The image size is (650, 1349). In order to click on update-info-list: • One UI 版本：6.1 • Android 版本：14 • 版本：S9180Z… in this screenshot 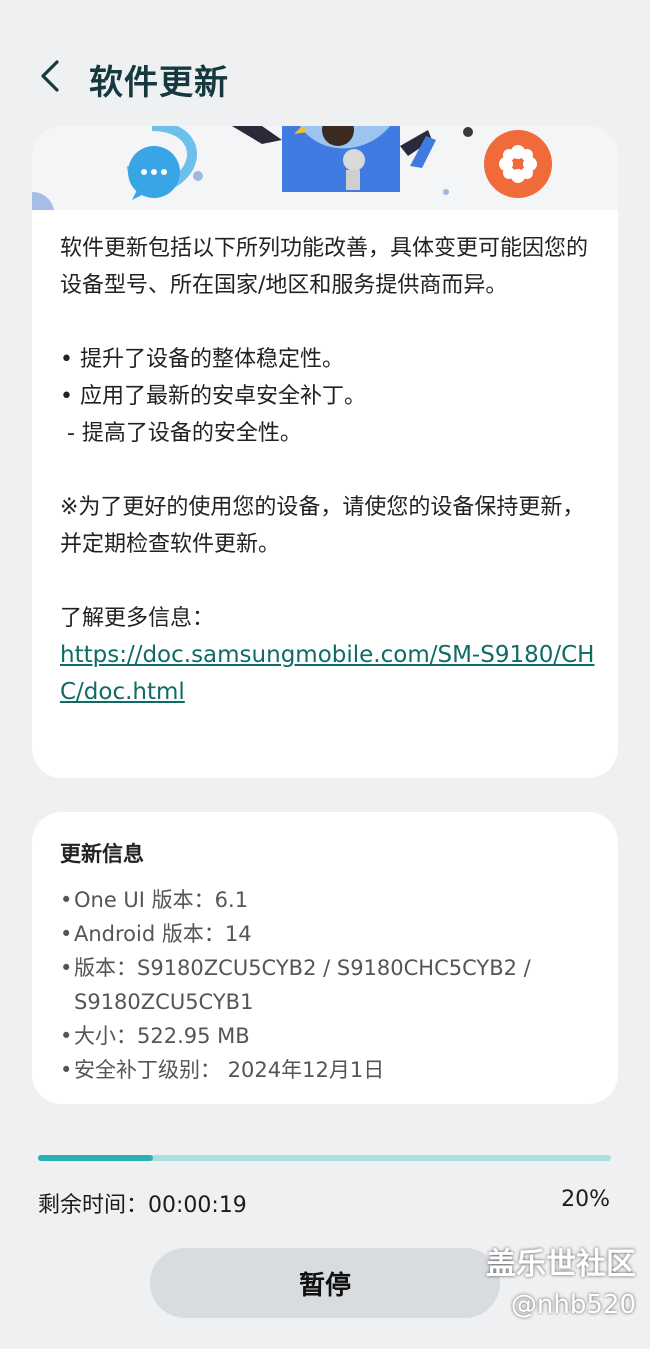, I will do `click(330, 985)`.